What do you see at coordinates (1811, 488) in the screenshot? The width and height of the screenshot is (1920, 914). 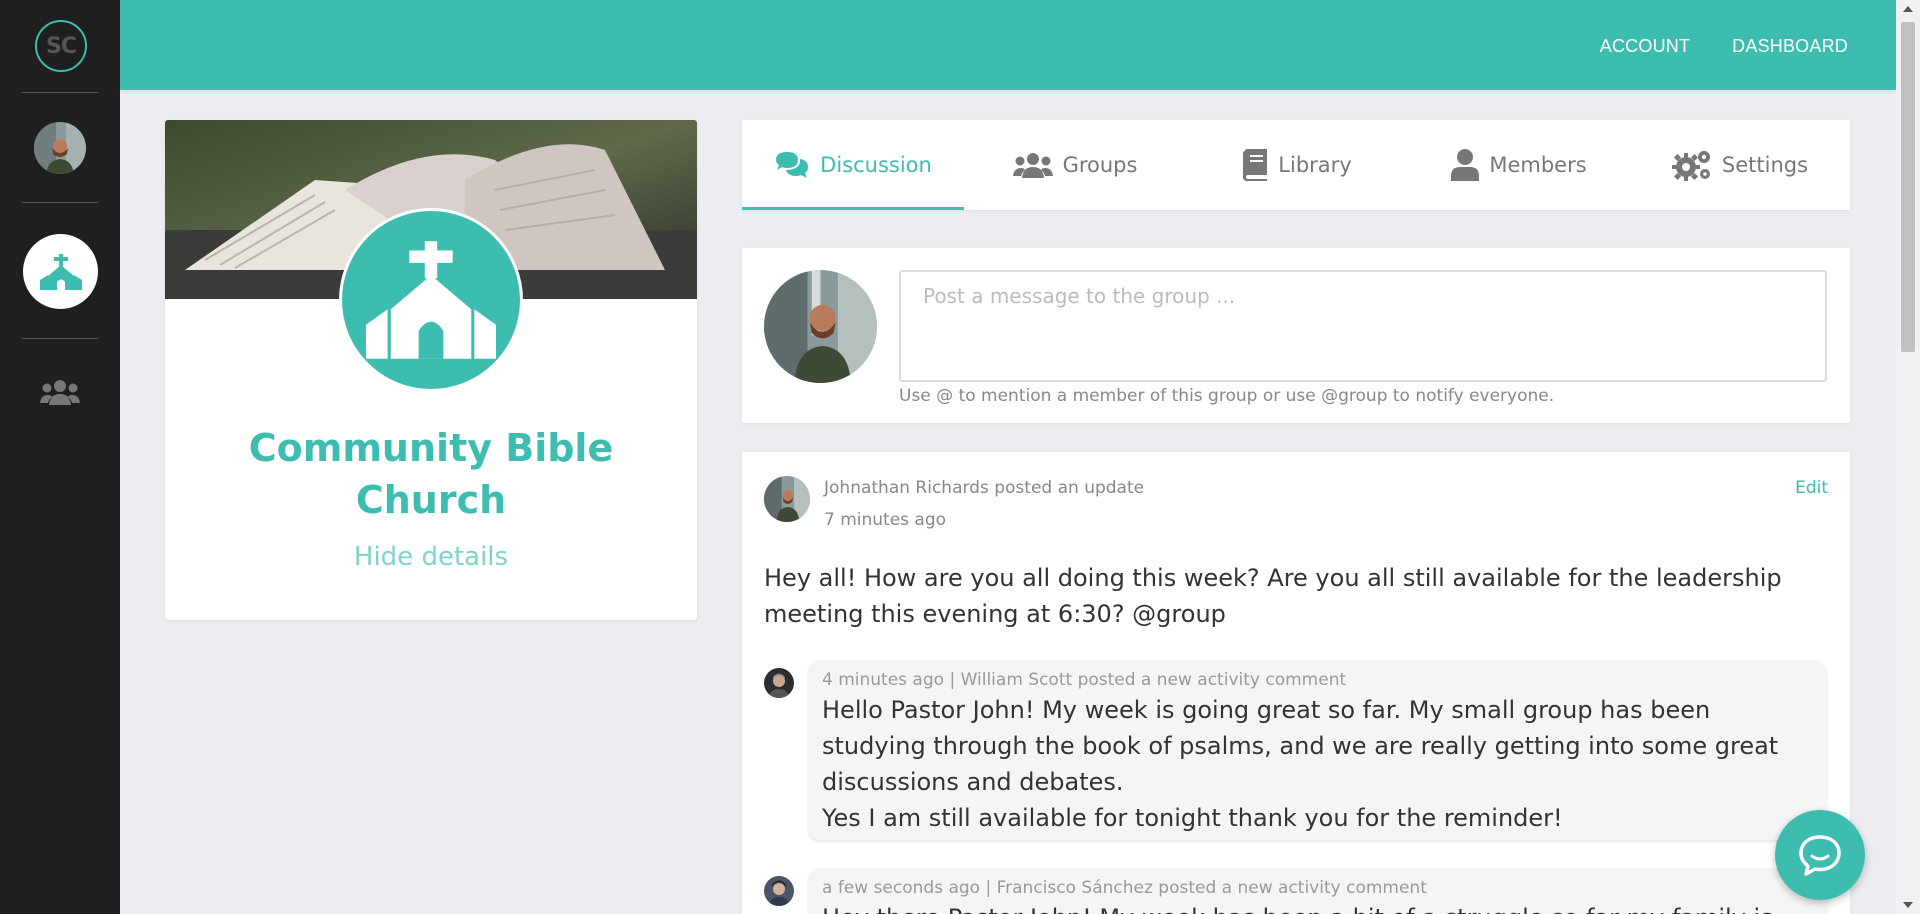 I see `edit-post-link: Edit` at bounding box center [1811, 488].